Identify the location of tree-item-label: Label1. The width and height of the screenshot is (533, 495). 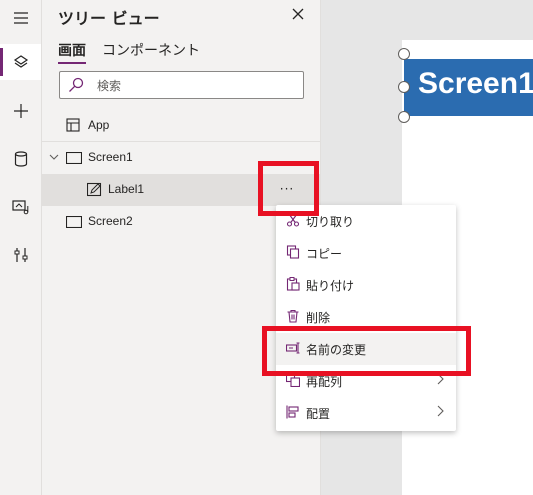
(126, 189).